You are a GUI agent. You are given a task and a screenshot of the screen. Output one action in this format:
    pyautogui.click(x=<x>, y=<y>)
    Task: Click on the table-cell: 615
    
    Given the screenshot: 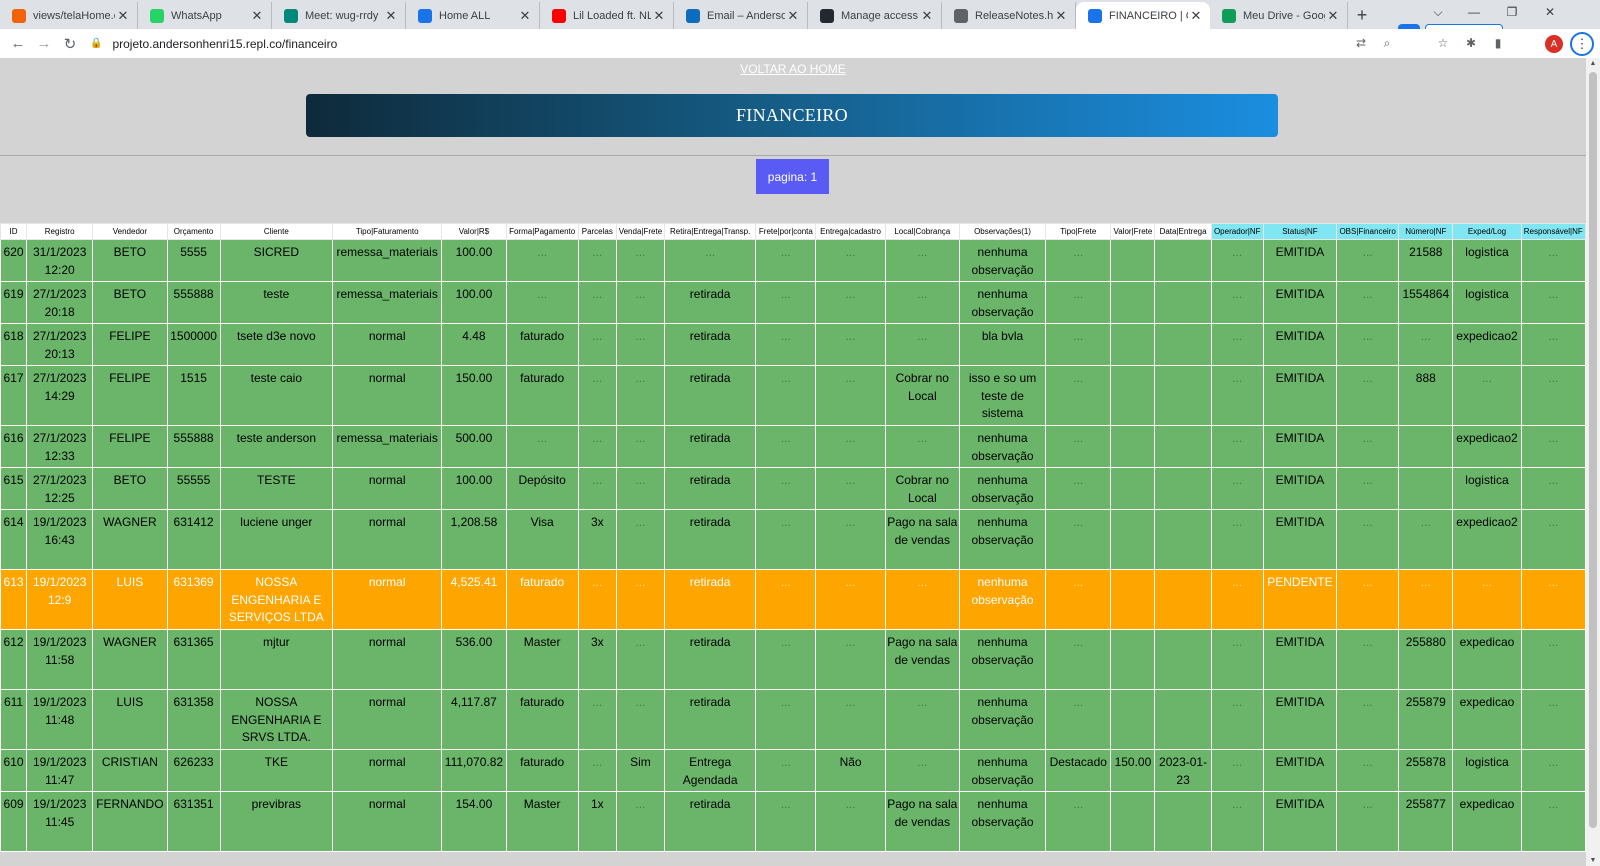 What is the action you would take?
    pyautogui.click(x=14, y=488)
    